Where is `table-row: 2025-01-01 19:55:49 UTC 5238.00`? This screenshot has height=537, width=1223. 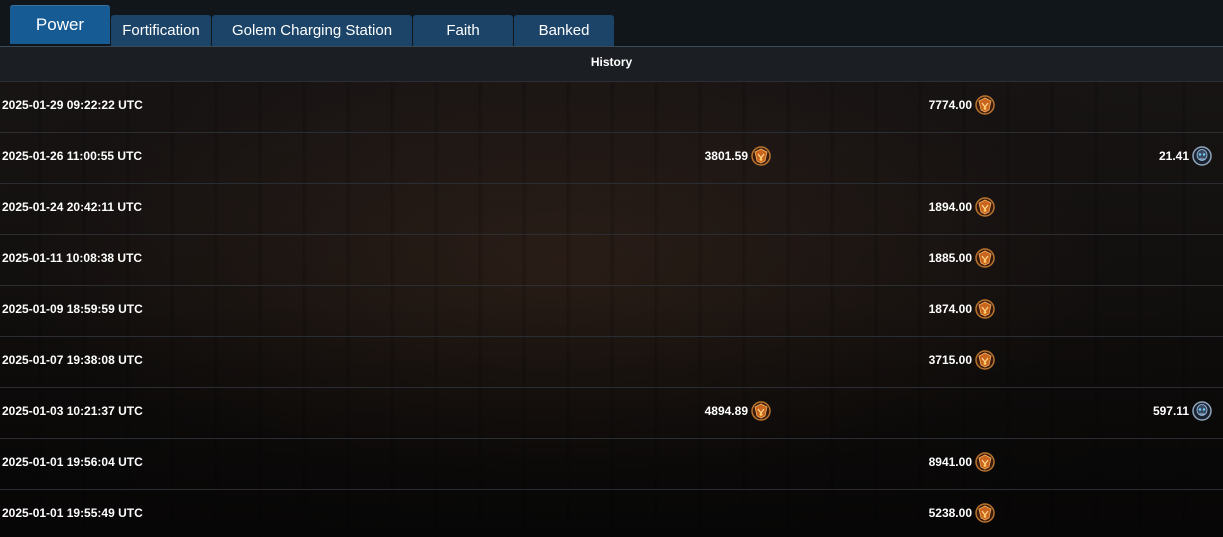 table-row: 2025-01-01 19:55:49 UTC 5238.00 is located at coordinates (611, 513).